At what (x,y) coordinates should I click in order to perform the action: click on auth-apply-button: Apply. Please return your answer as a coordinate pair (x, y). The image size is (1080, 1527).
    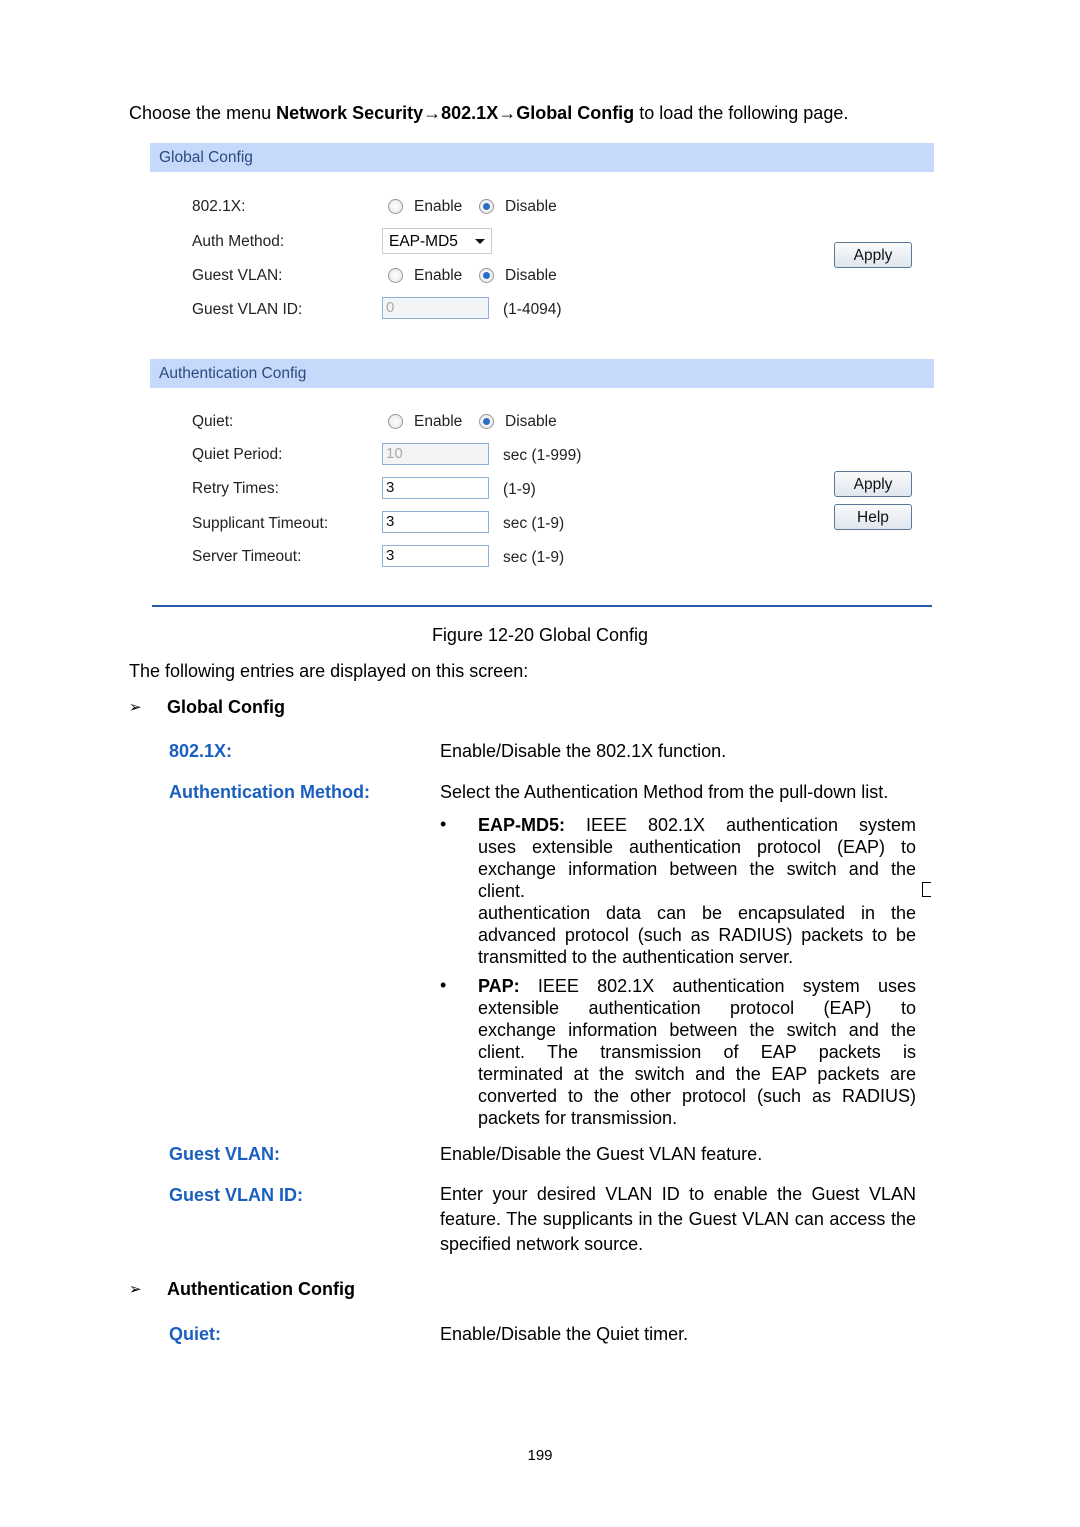
    Looking at the image, I should click on (873, 484).